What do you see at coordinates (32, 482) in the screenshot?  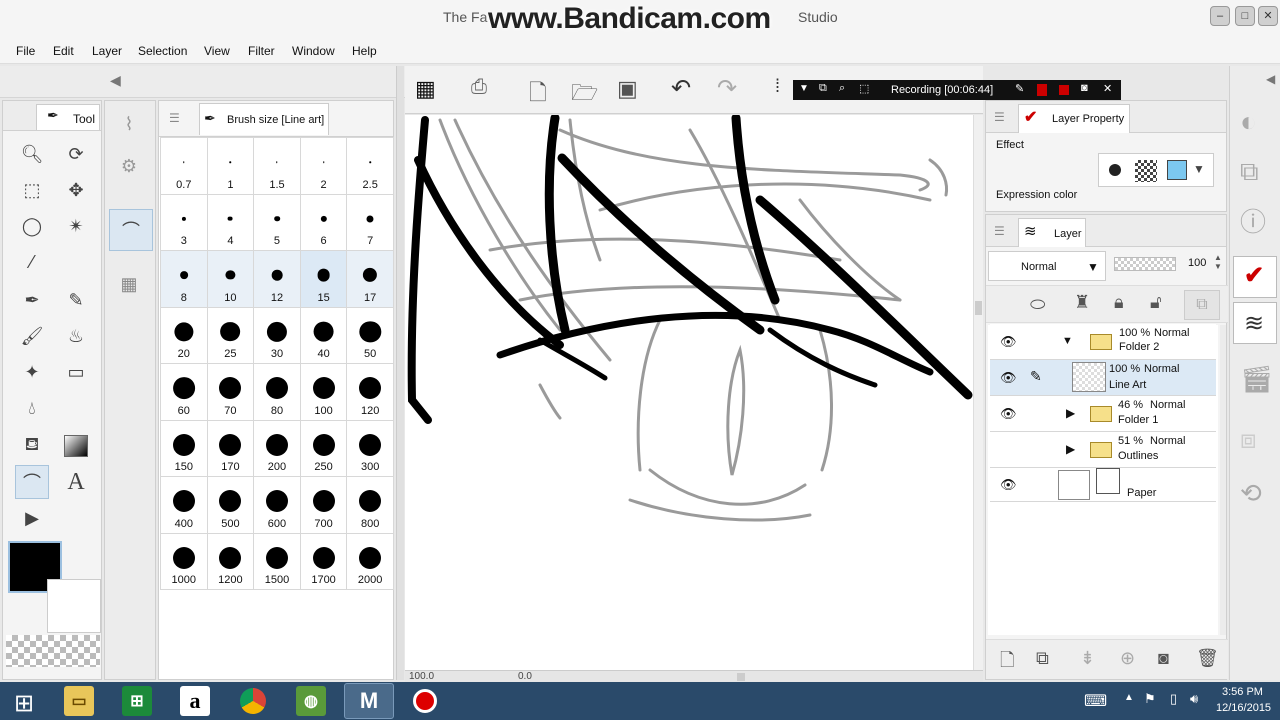 I see `figure-icon: ⌒` at bounding box center [32, 482].